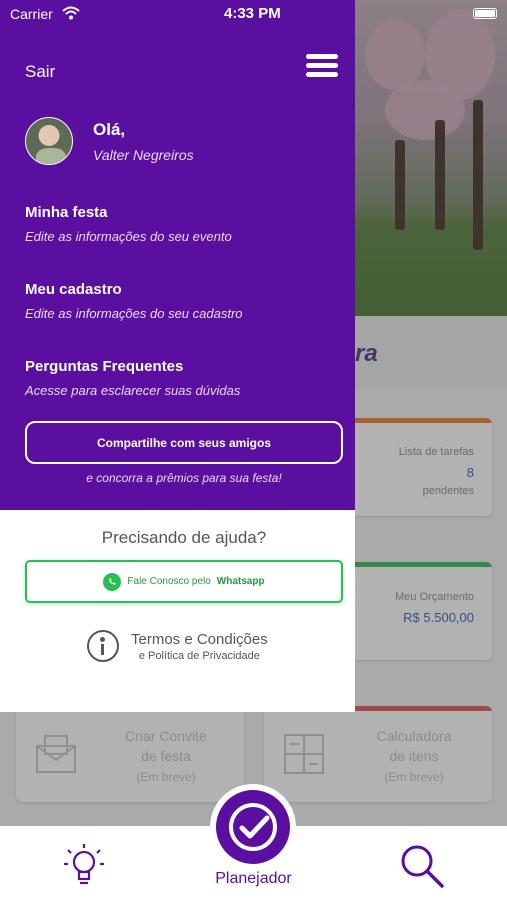  What do you see at coordinates (199, 639) in the screenshot?
I see `terms-title: Termos e Condições` at bounding box center [199, 639].